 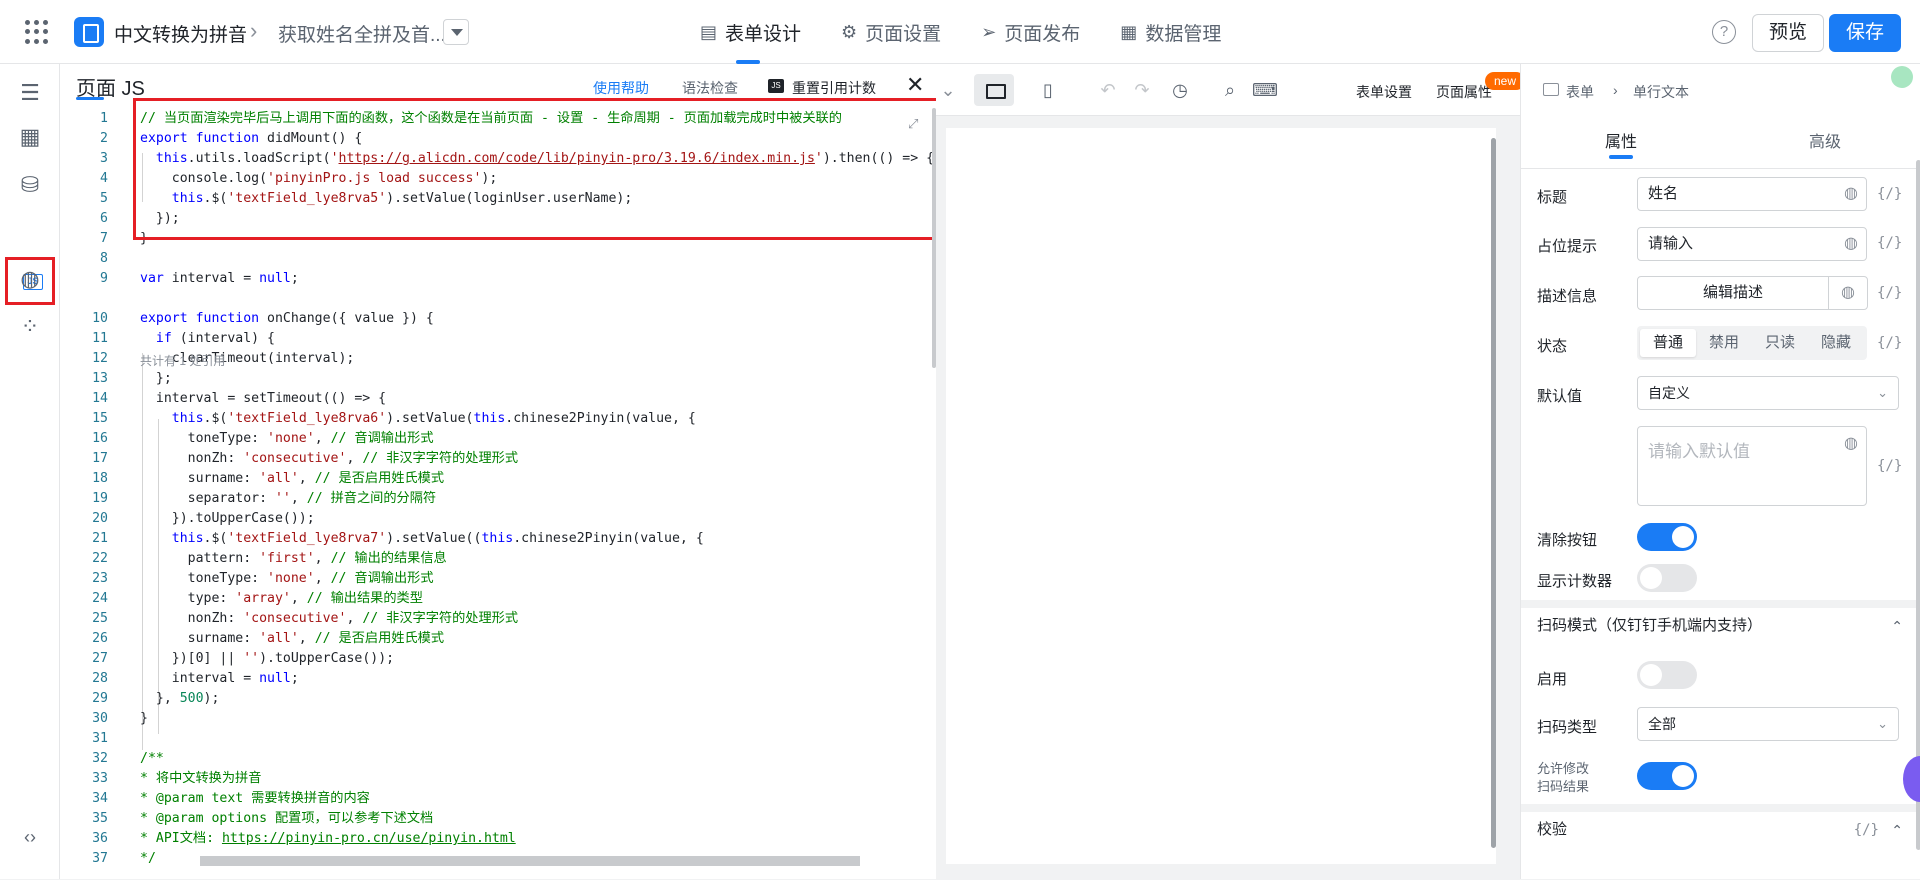 I want to click on tab-data-management: ▦ 数据管理, so click(x=1170, y=32).